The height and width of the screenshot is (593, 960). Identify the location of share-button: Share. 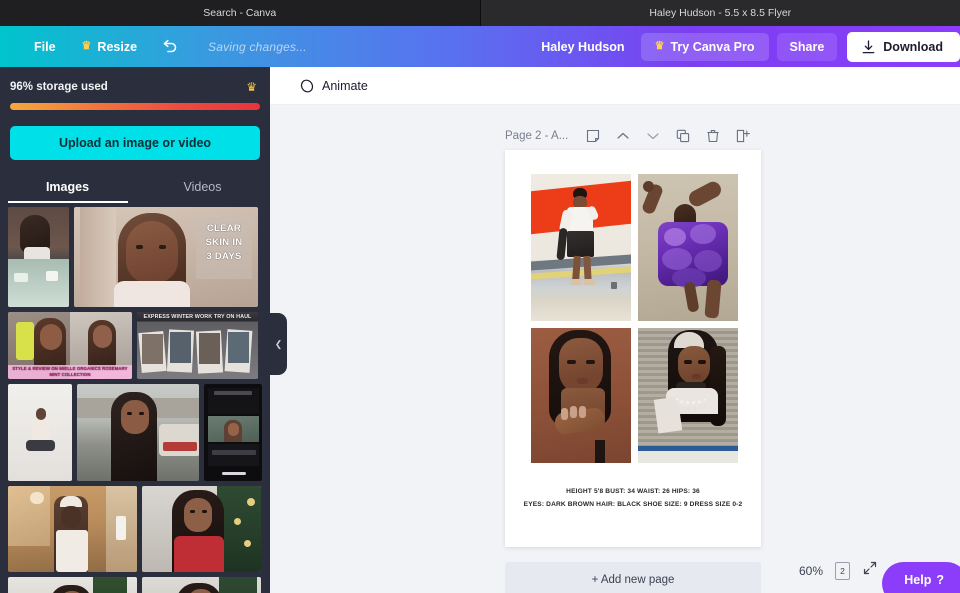
(807, 46).